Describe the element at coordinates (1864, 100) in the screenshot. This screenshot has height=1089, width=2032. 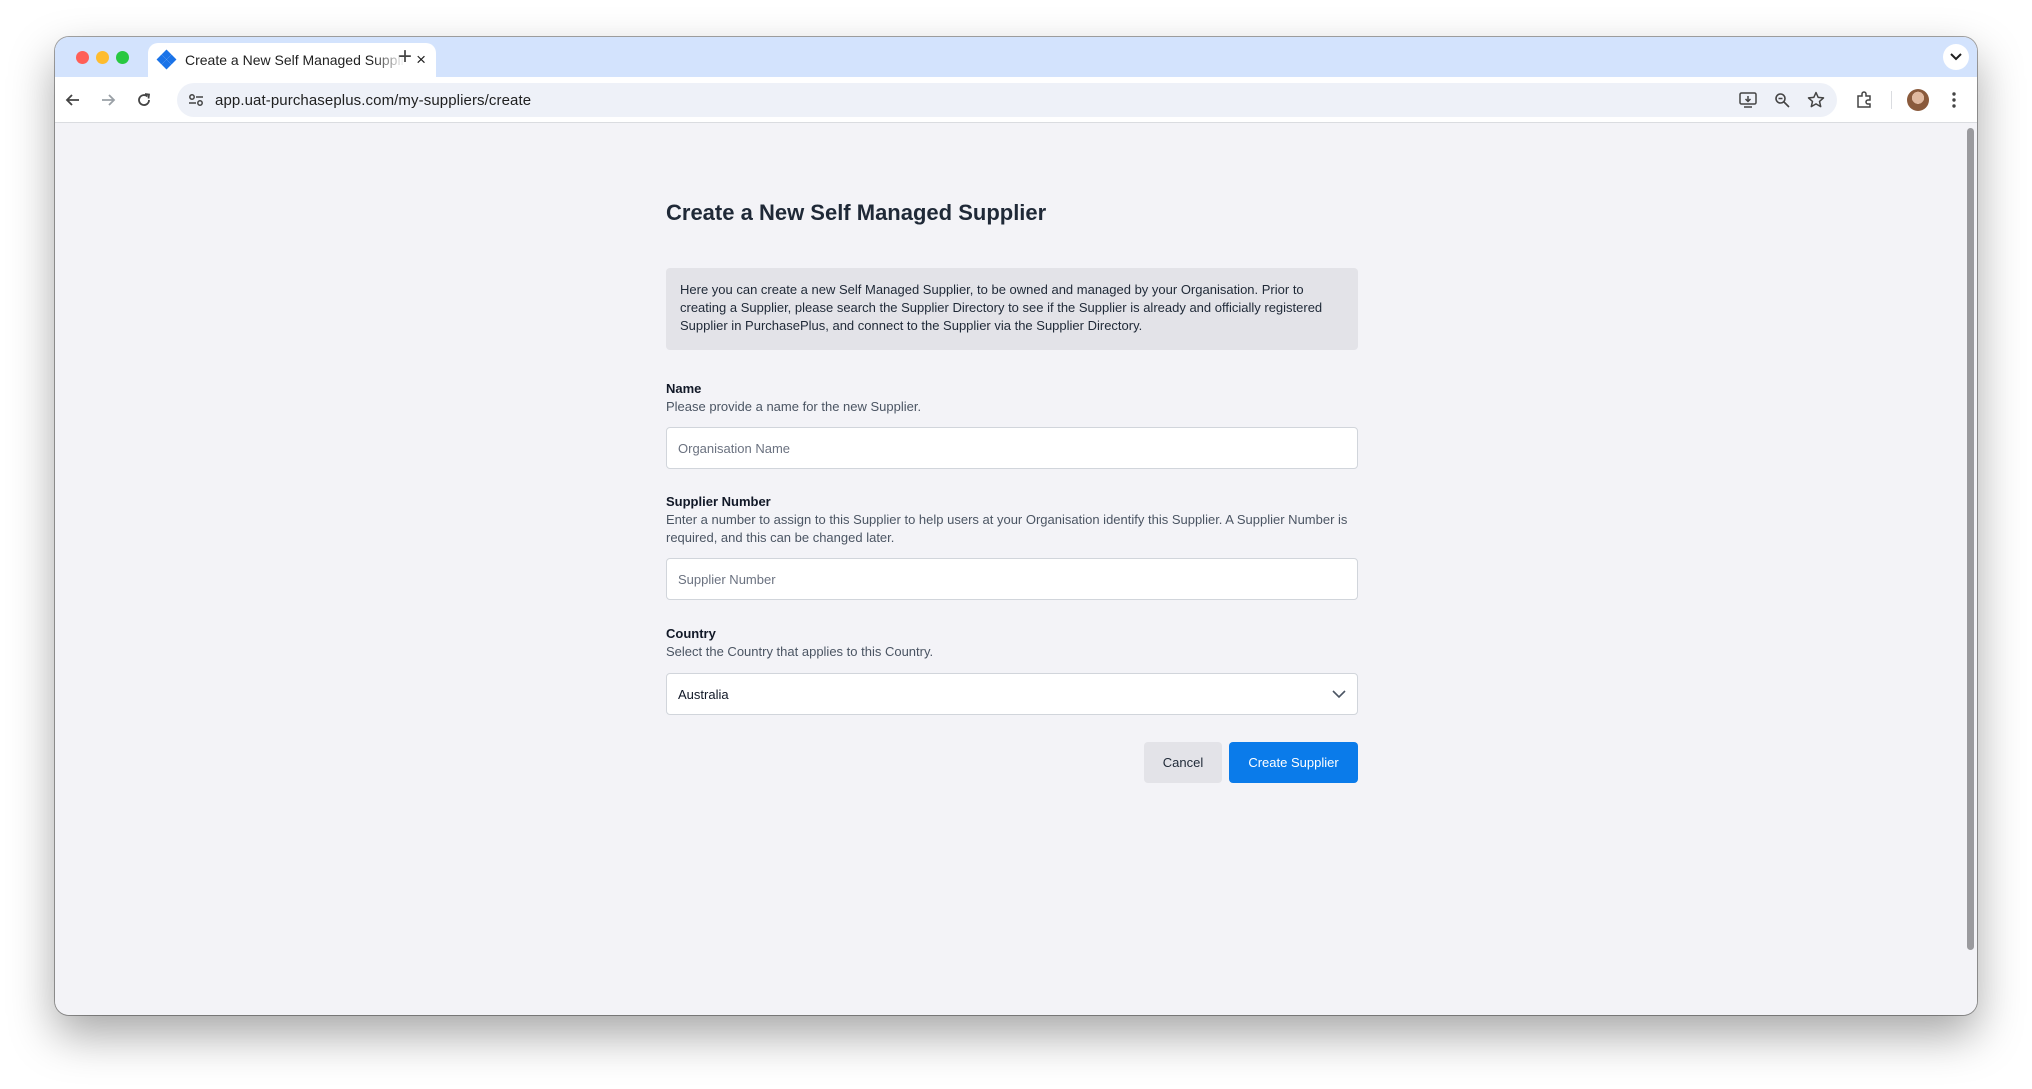
I see `extensions-icon` at that location.